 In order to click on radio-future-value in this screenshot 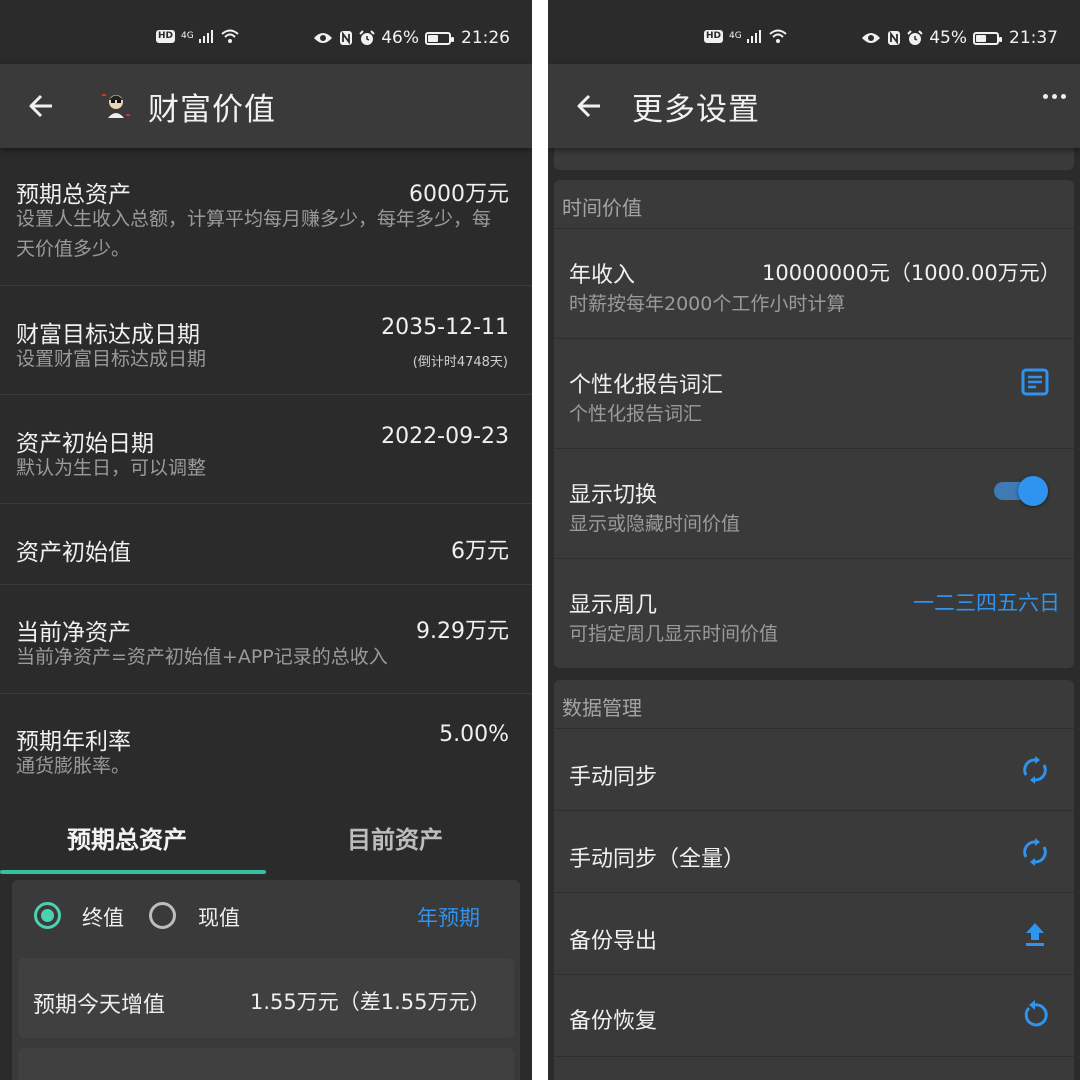, I will do `click(47, 915)`.